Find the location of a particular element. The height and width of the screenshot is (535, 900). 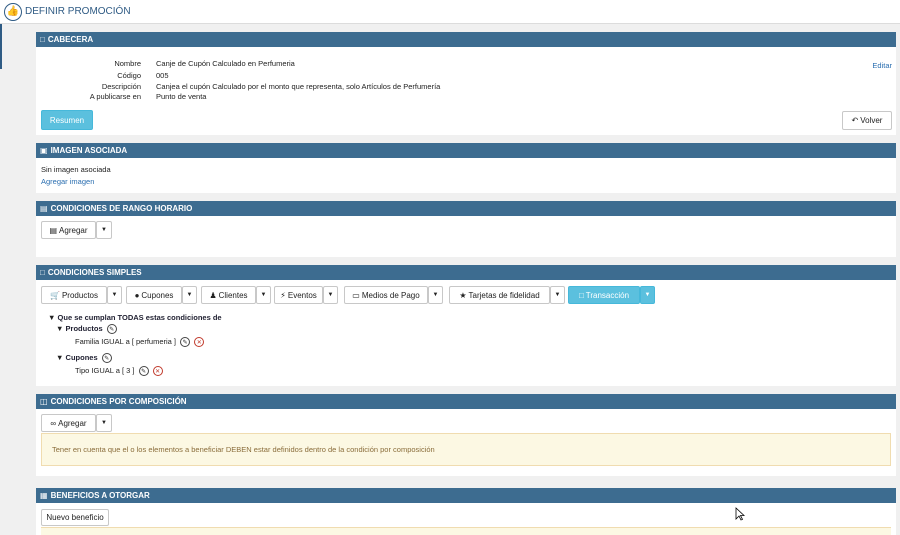

composicion-dropdown-toggle: ▼ is located at coordinates (104, 423).